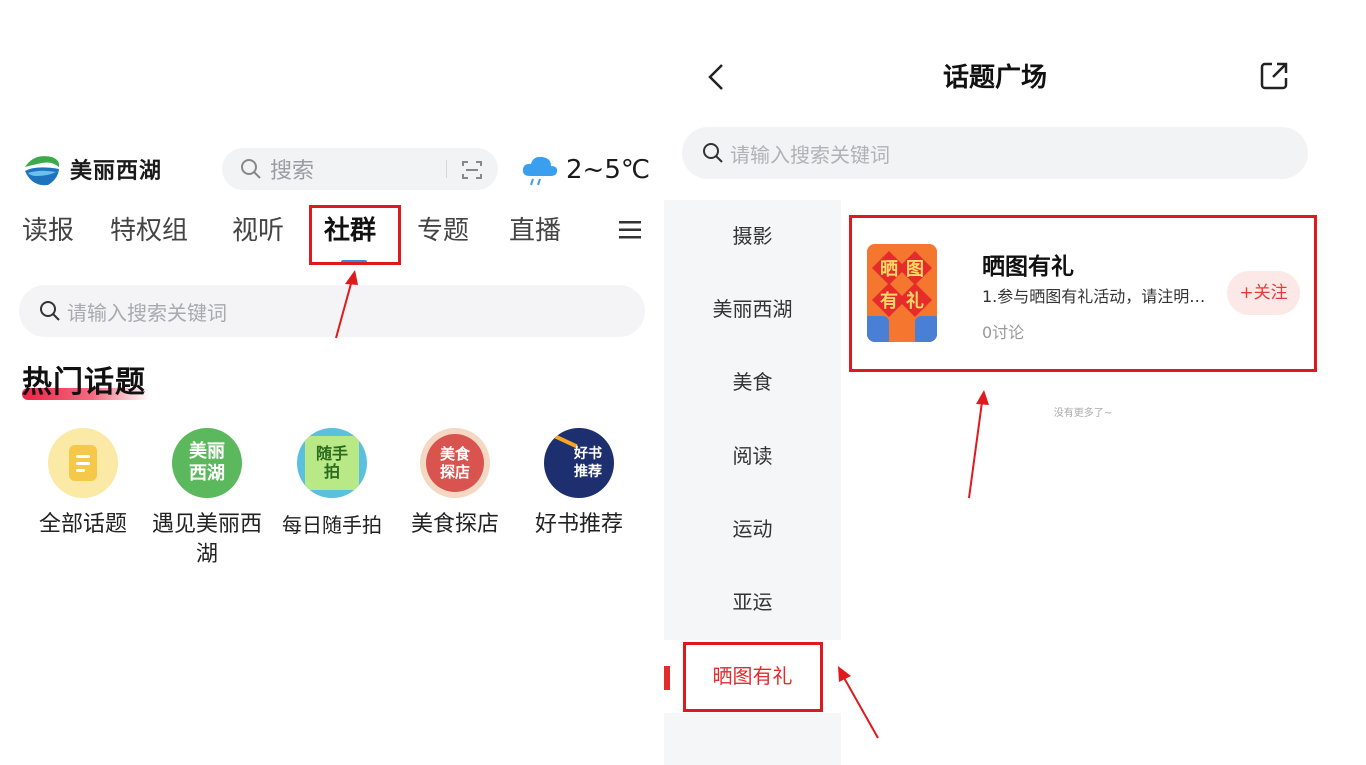 The width and height of the screenshot is (1366, 765). Describe the element at coordinates (82, 524) in the screenshot. I see `hot-topic-label: 全部话题` at that location.